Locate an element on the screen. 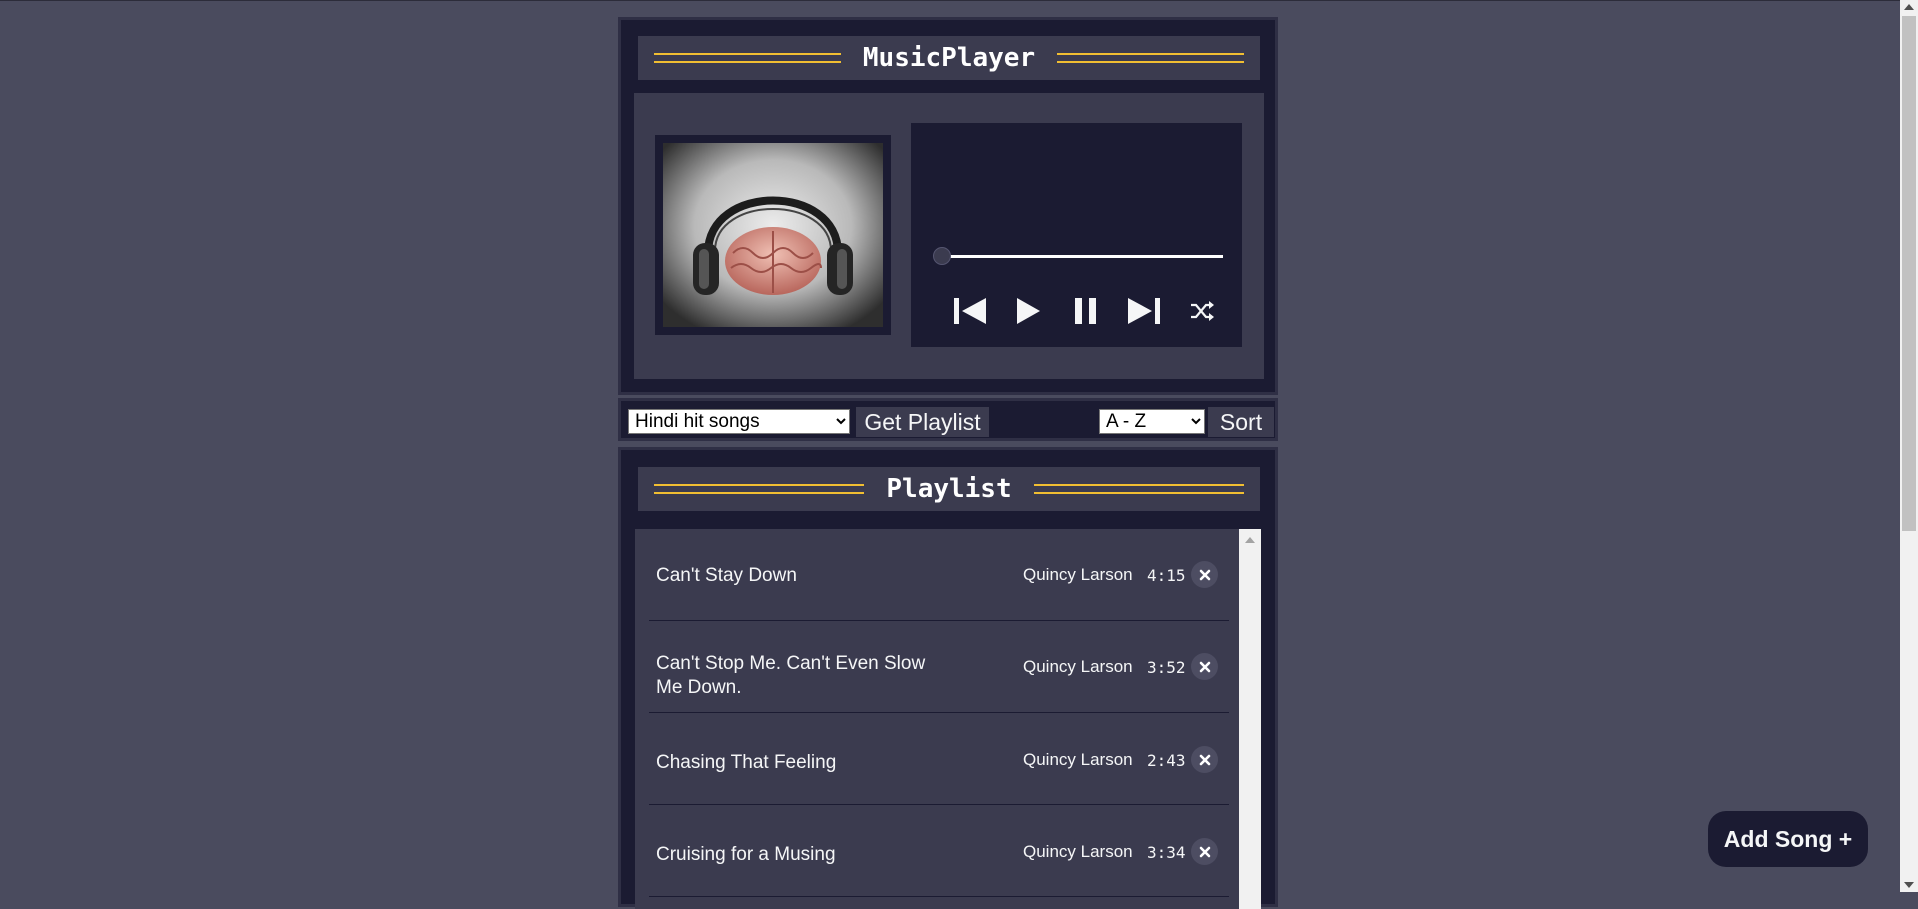  window-top-border is located at coordinates (950, 0).